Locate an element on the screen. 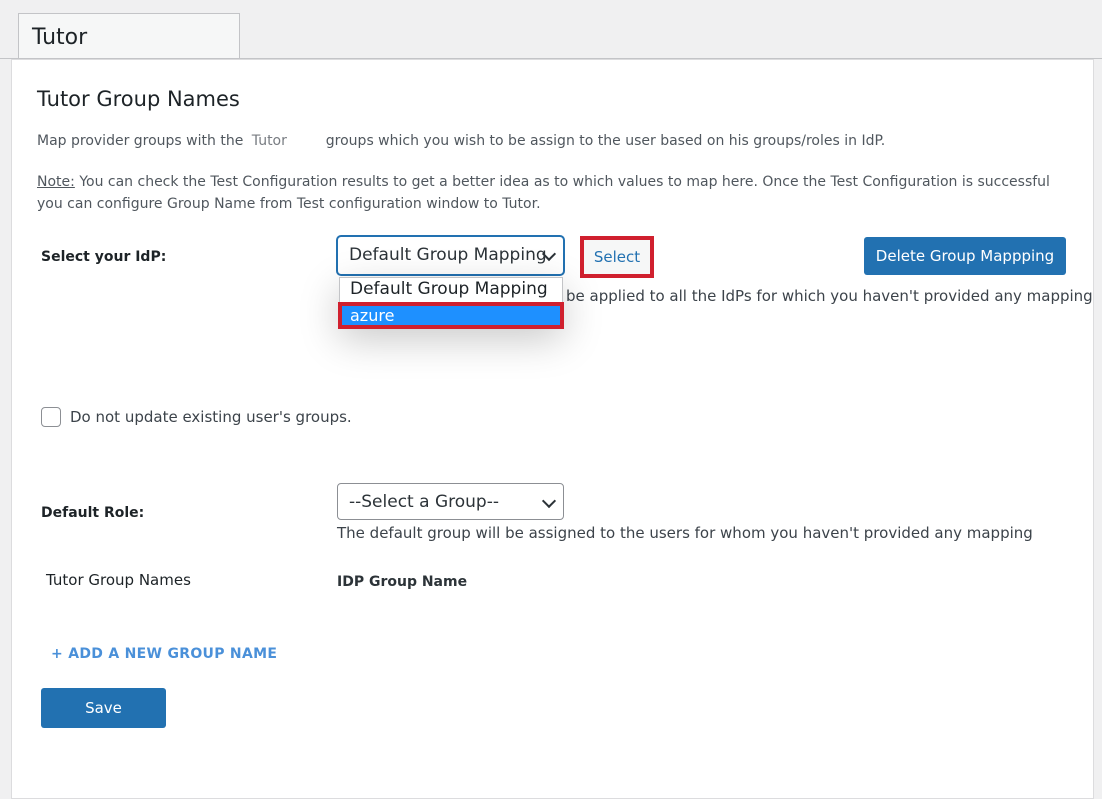  tab-tutor-configuration: Tutor Configuration is located at coordinates (129, 55).